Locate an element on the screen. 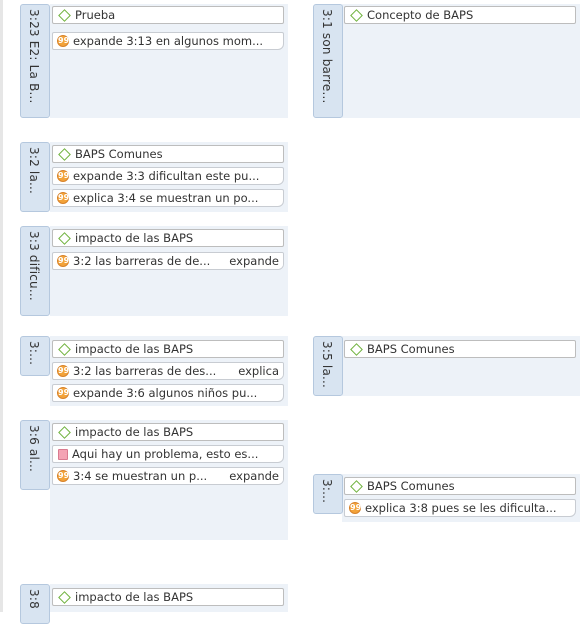 This screenshot has width=588, height=624. left-border is located at coordinates (1, 306).